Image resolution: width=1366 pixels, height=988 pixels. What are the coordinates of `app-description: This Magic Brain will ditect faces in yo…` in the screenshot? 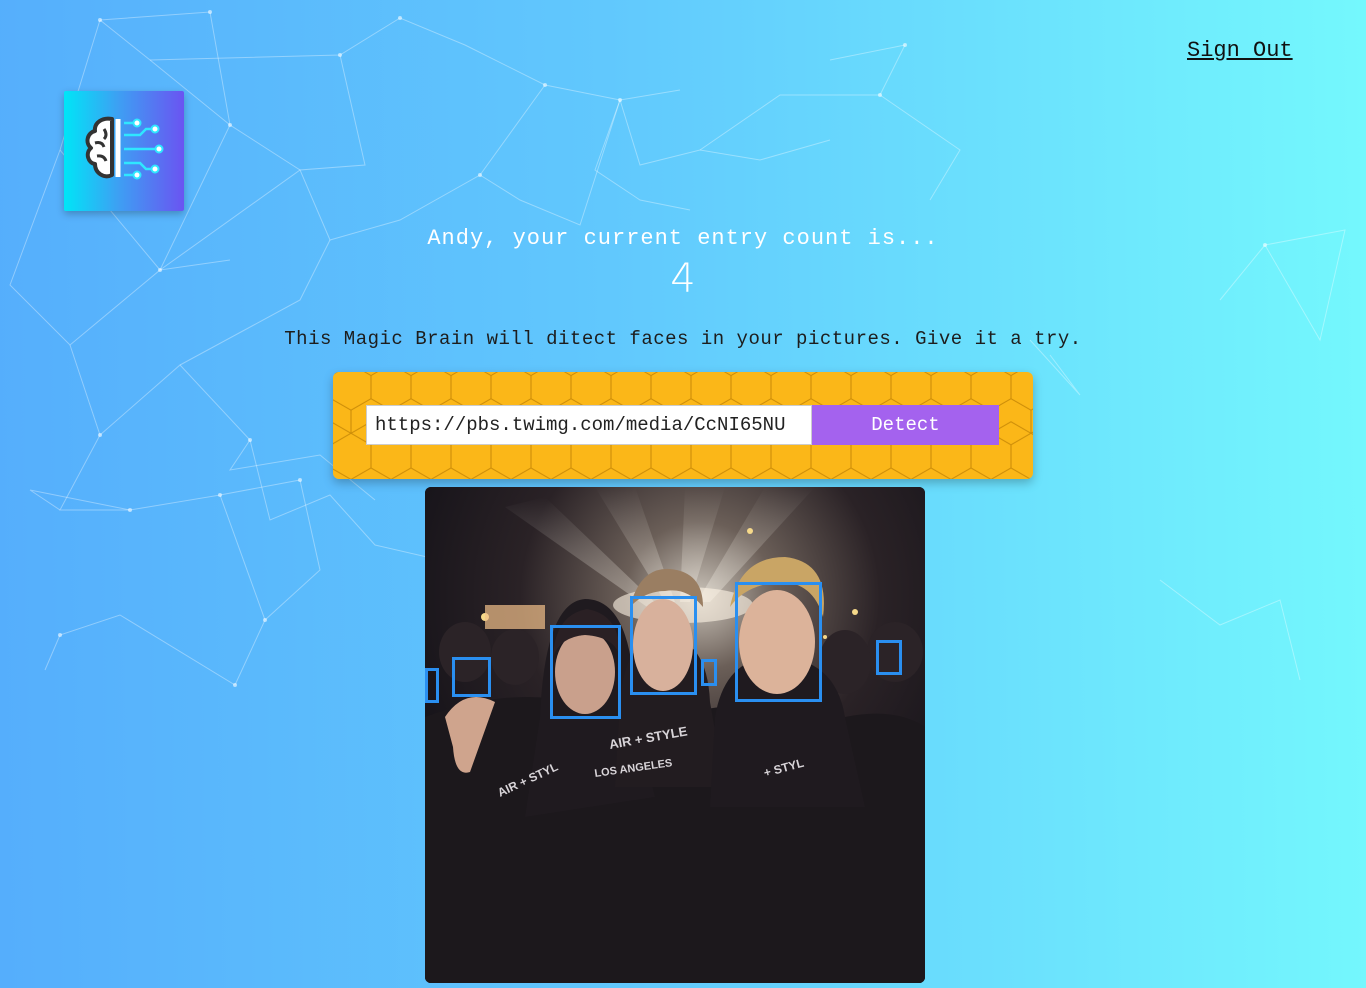 It's located at (683, 339).